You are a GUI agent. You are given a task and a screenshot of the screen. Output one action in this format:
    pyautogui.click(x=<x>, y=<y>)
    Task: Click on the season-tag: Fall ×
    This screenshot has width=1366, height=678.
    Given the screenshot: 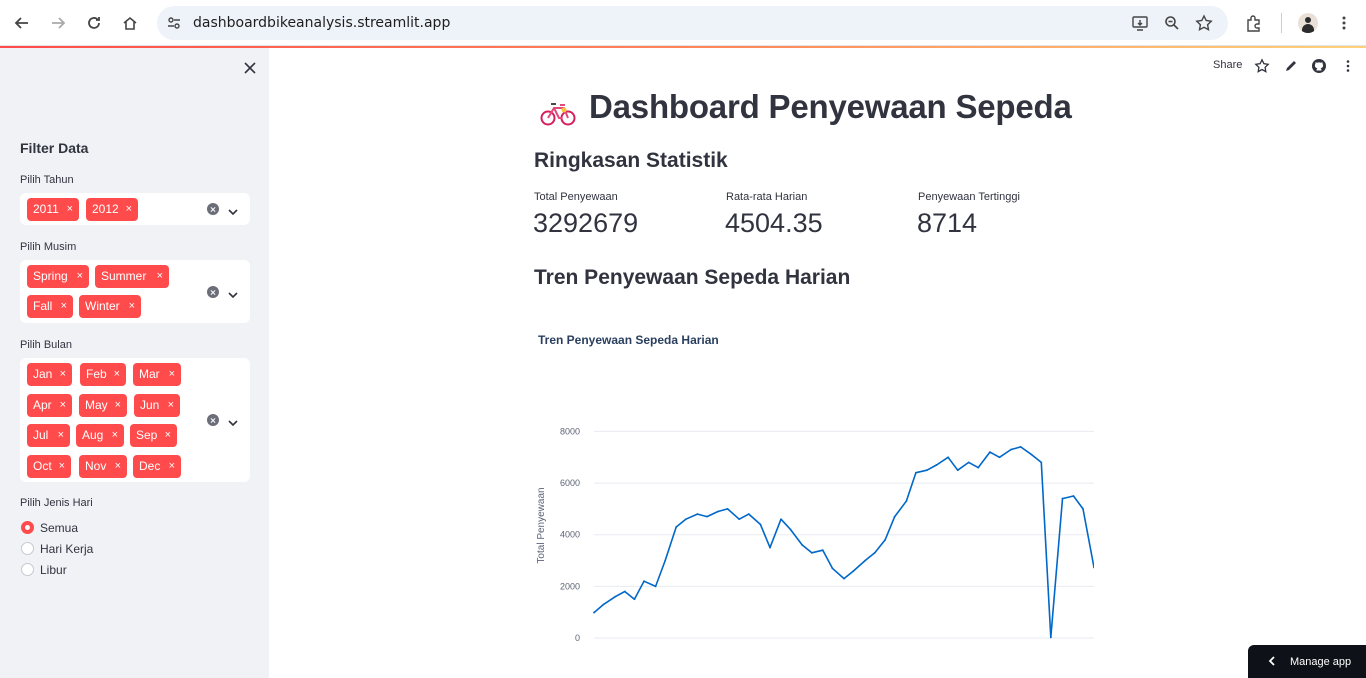 What is the action you would take?
    pyautogui.click(x=50, y=306)
    